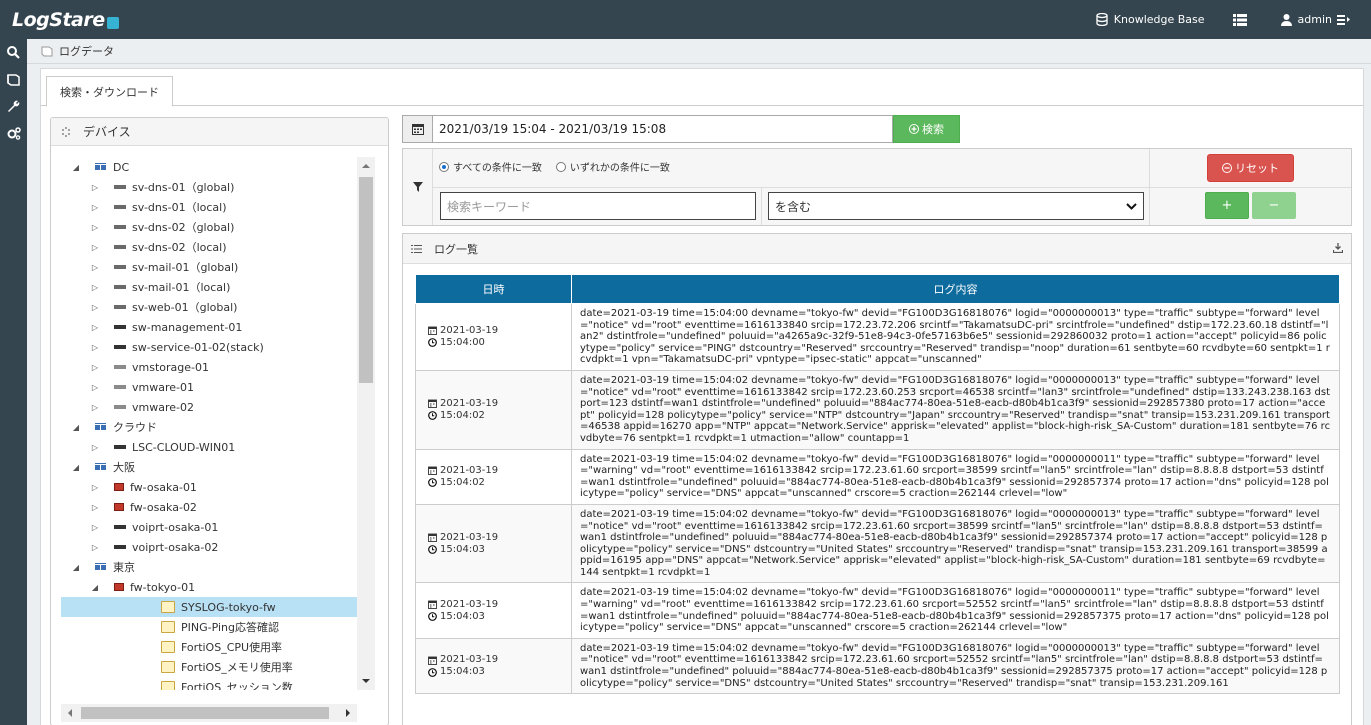 The image size is (1371, 725). I want to click on scroll-right-icon, so click(348, 713).